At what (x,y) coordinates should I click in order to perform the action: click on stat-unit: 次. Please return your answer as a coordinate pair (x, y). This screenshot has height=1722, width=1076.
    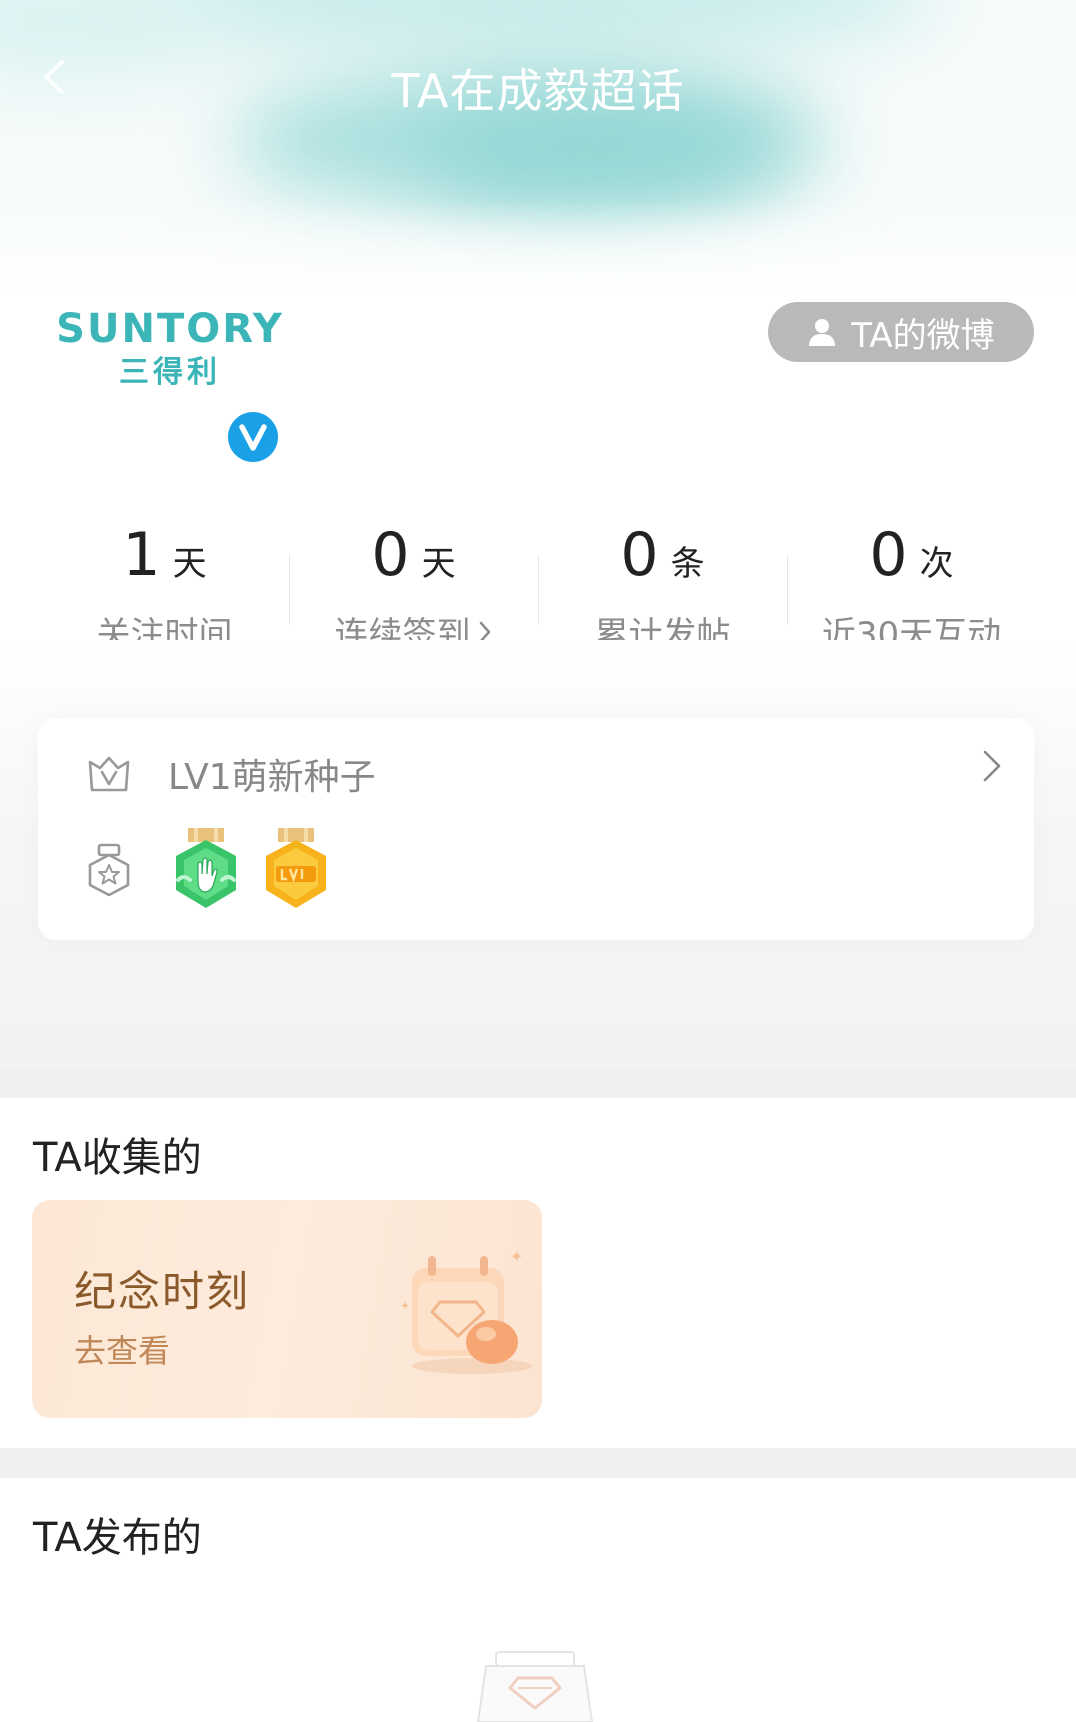
    Looking at the image, I should click on (936, 564).